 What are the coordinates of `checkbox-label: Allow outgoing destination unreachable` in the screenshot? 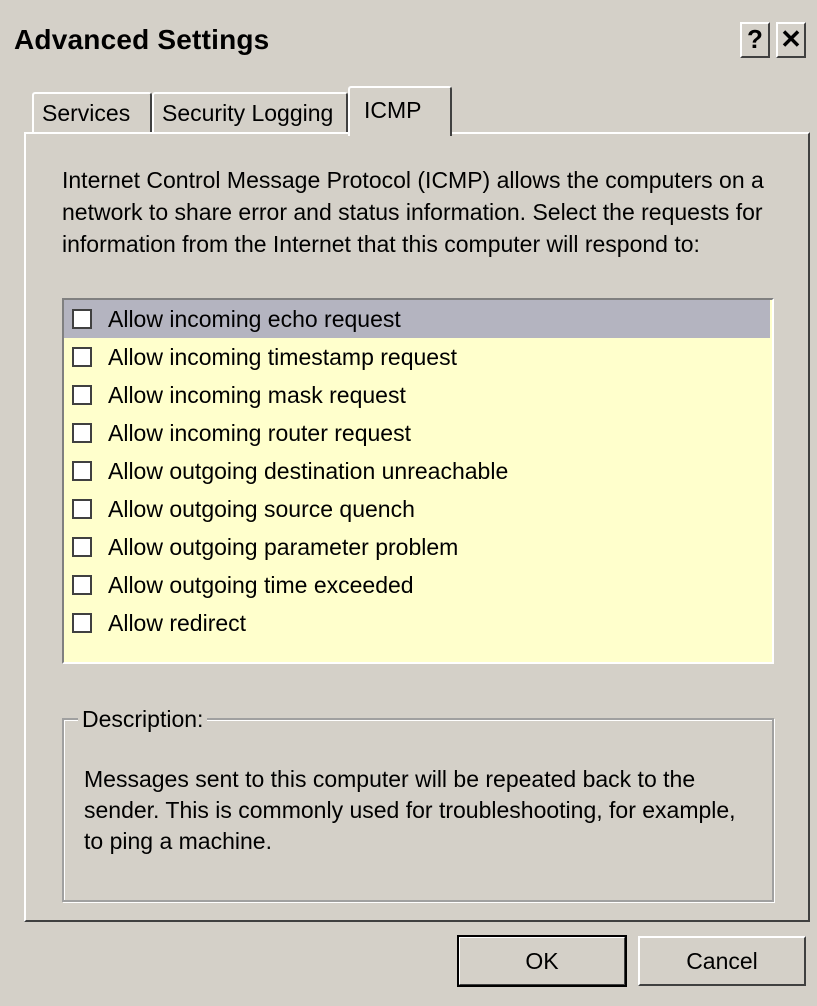 It's located at (308, 471).